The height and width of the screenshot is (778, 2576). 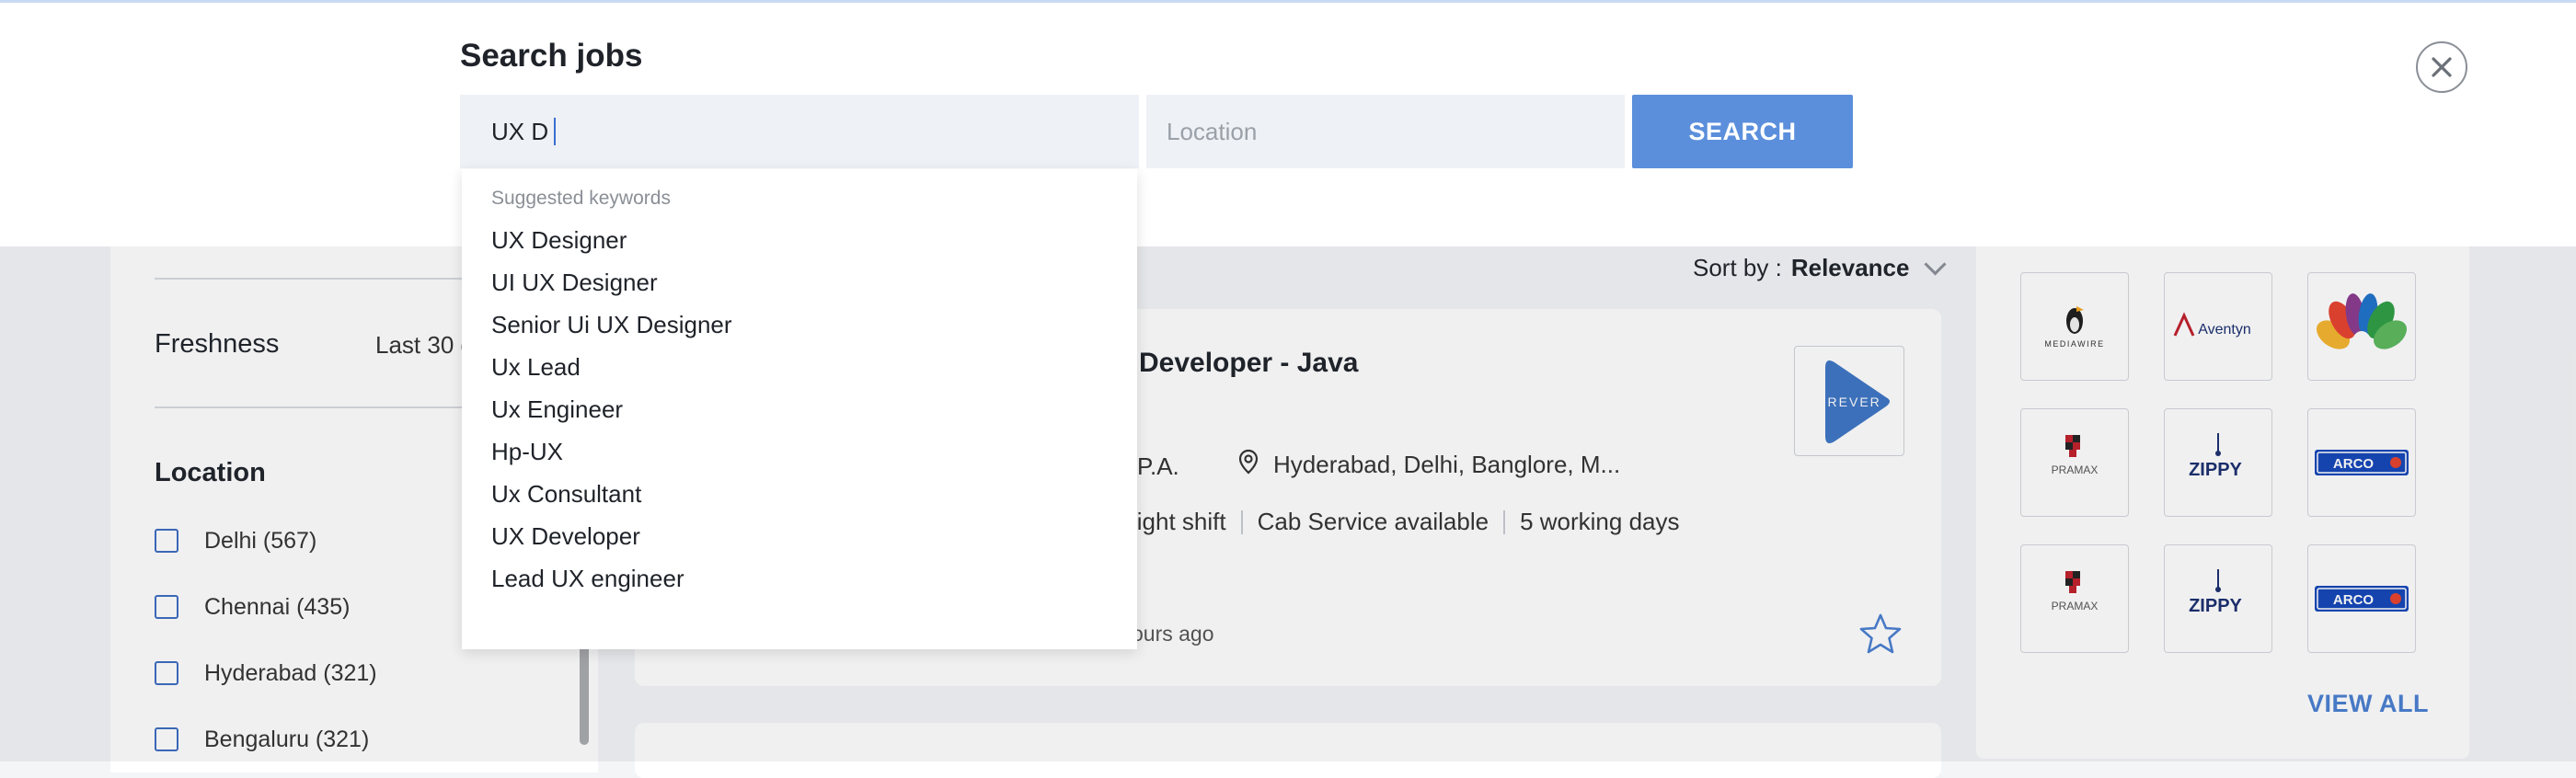 I want to click on company-logo: PREVER, so click(x=1849, y=401).